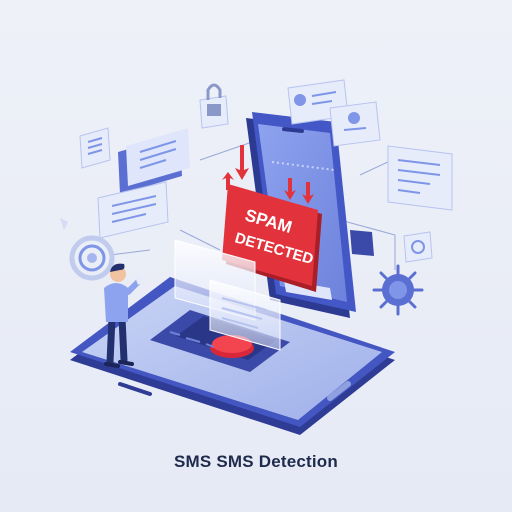  I want to click on document-icon, so click(134, 183).